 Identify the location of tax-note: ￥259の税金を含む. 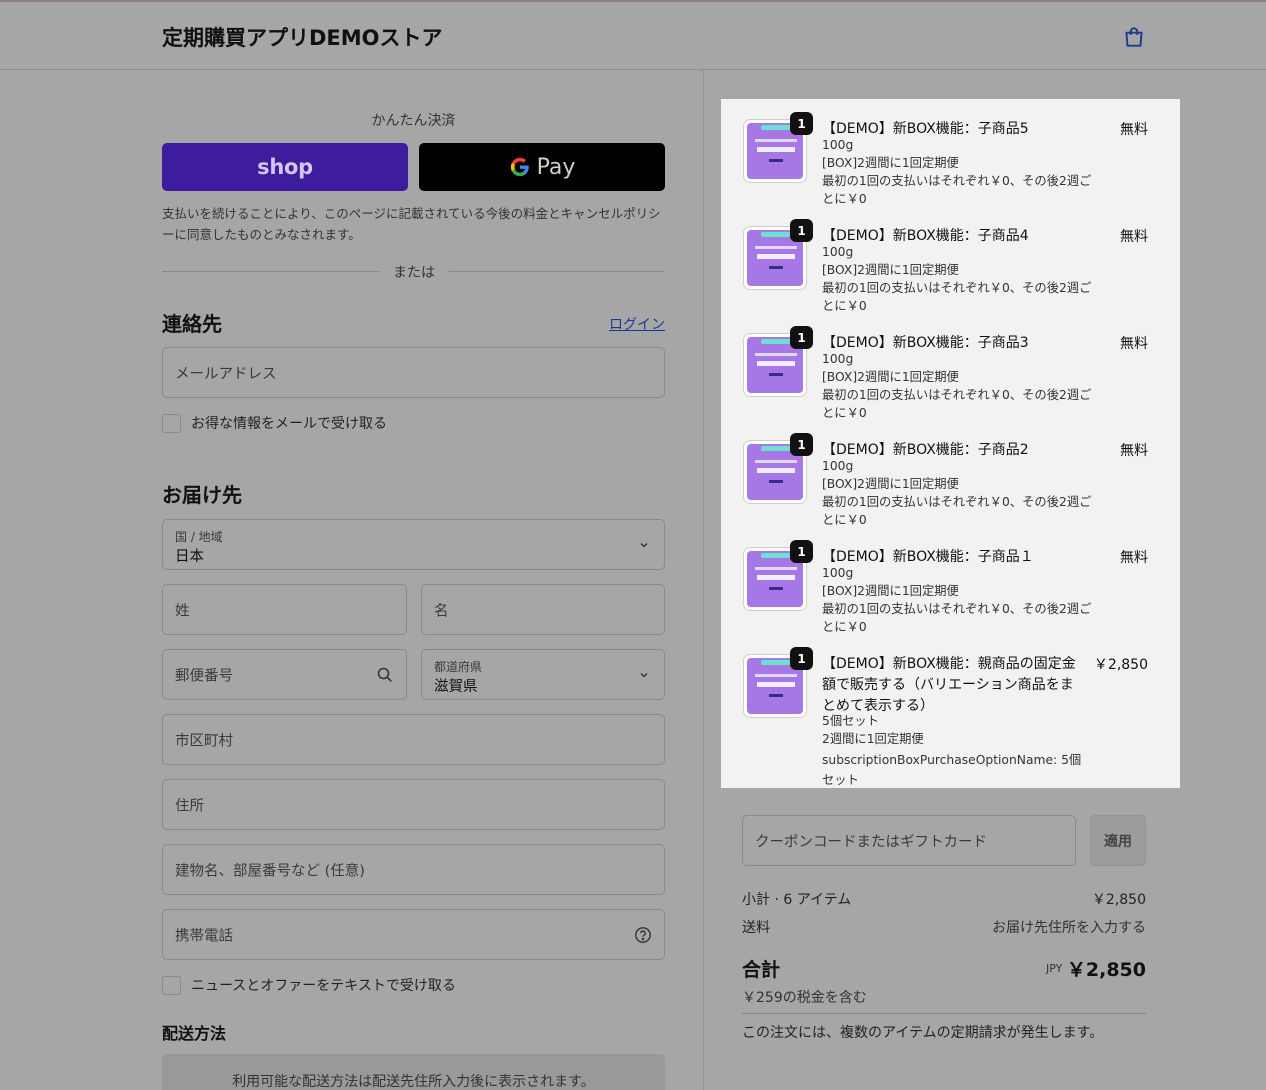
(804, 998).